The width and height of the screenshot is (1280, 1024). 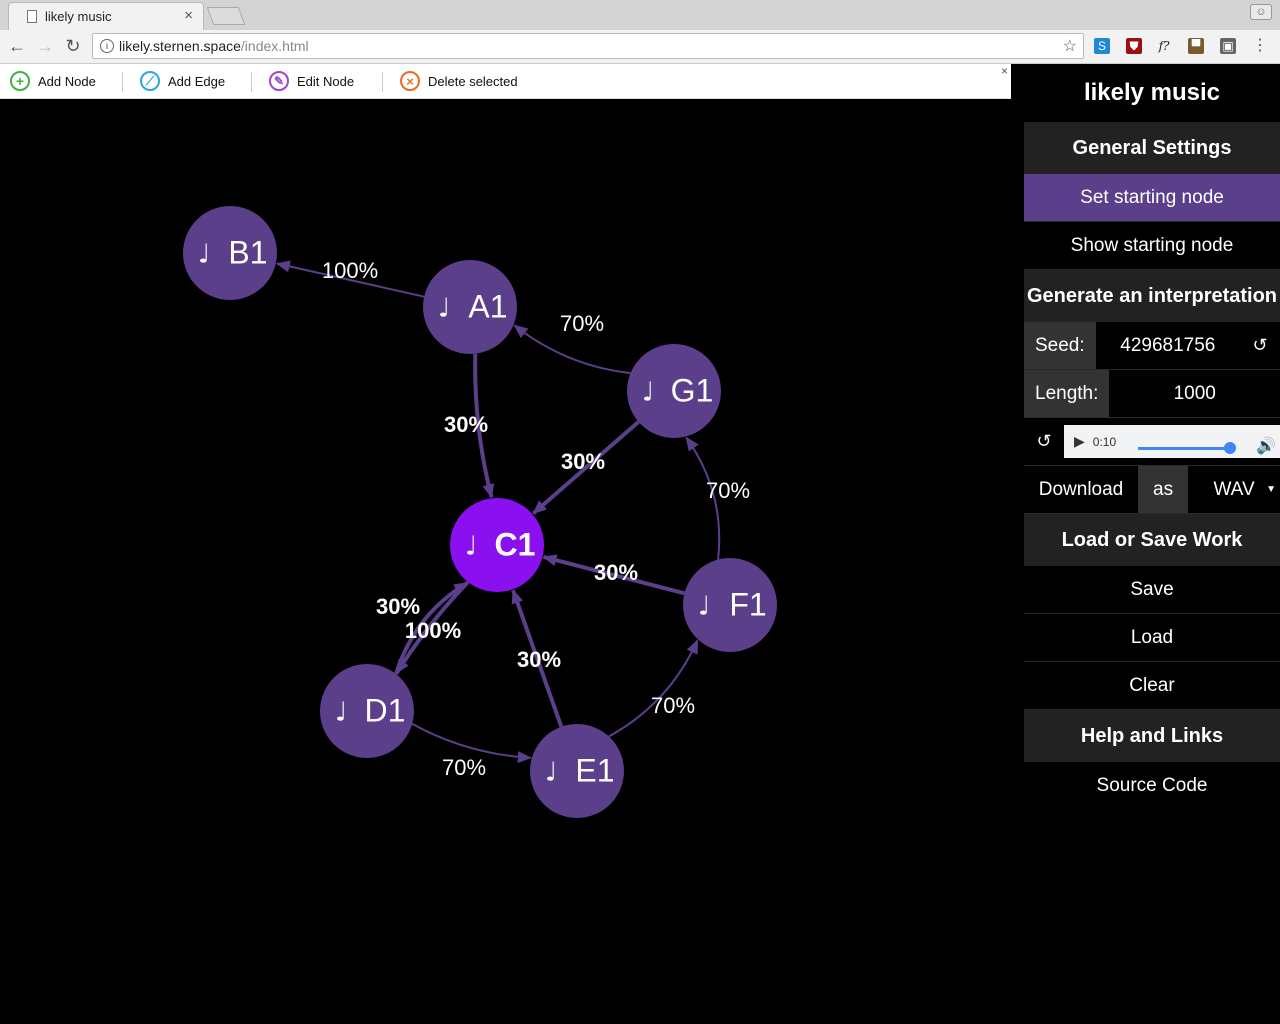 I want to click on app-title: likely music, so click(x=1152, y=93).